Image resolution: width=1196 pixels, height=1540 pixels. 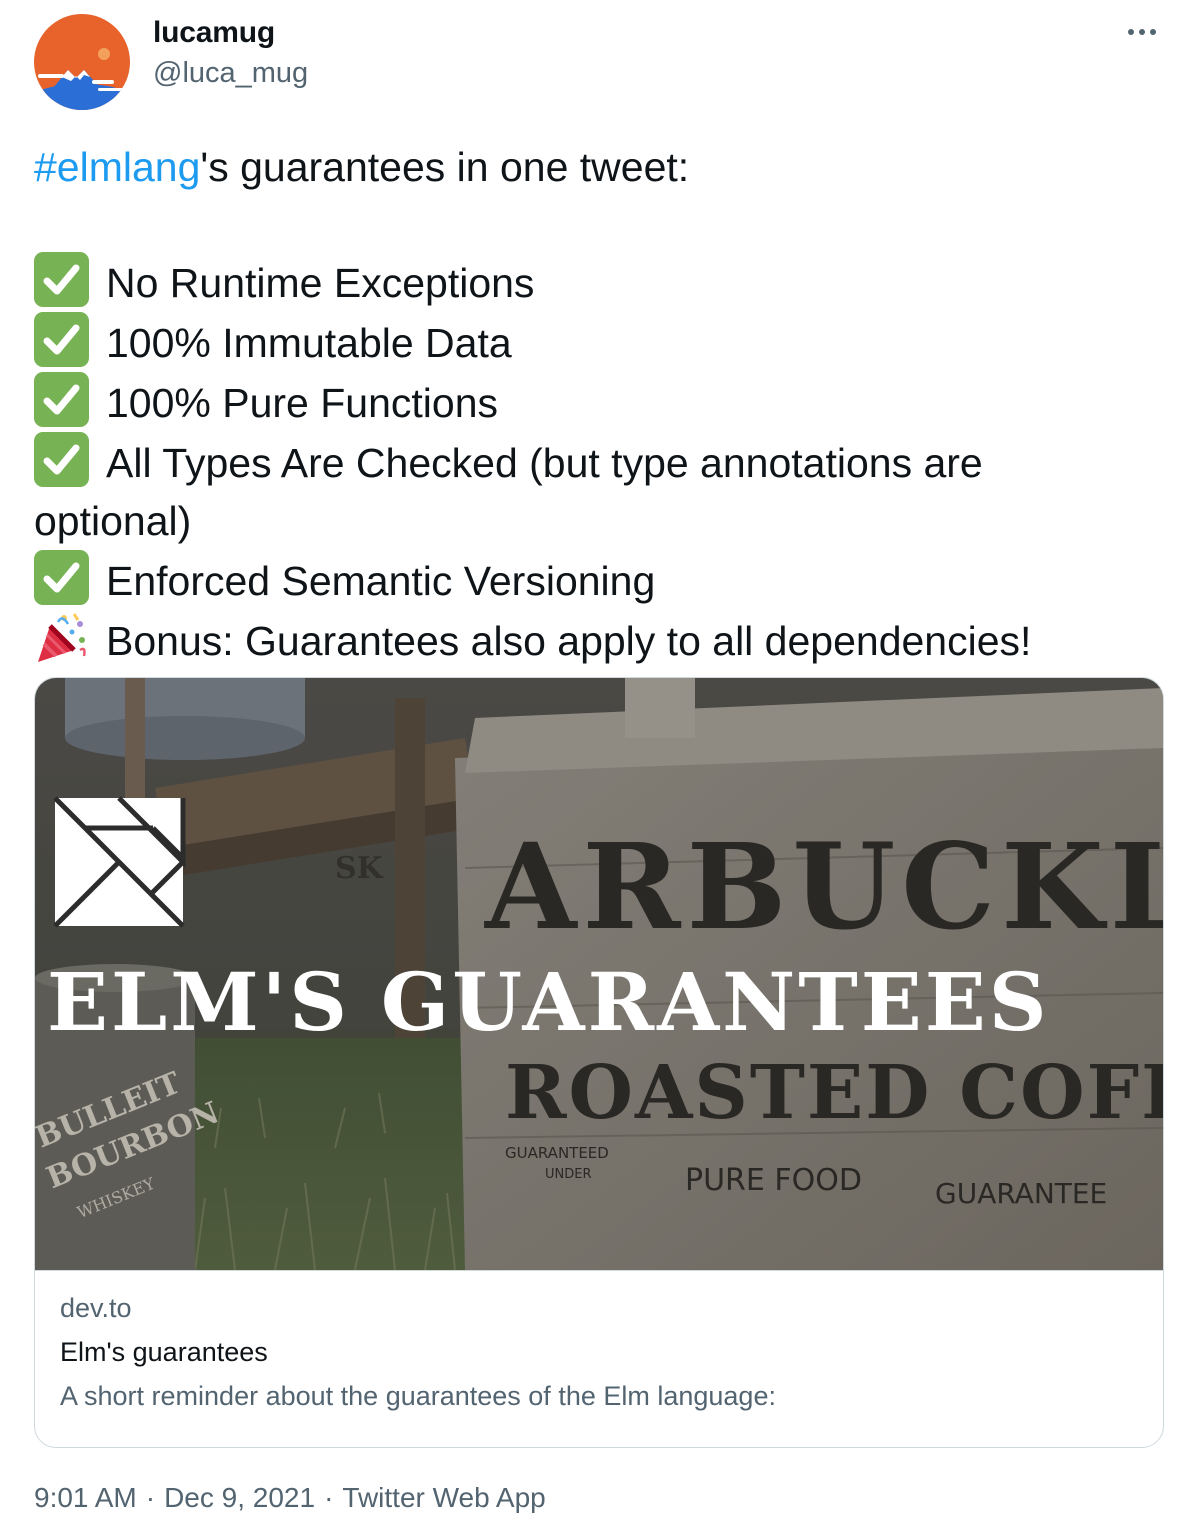 I want to click on card-domain: dev.to, so click(x=96, y=1308).